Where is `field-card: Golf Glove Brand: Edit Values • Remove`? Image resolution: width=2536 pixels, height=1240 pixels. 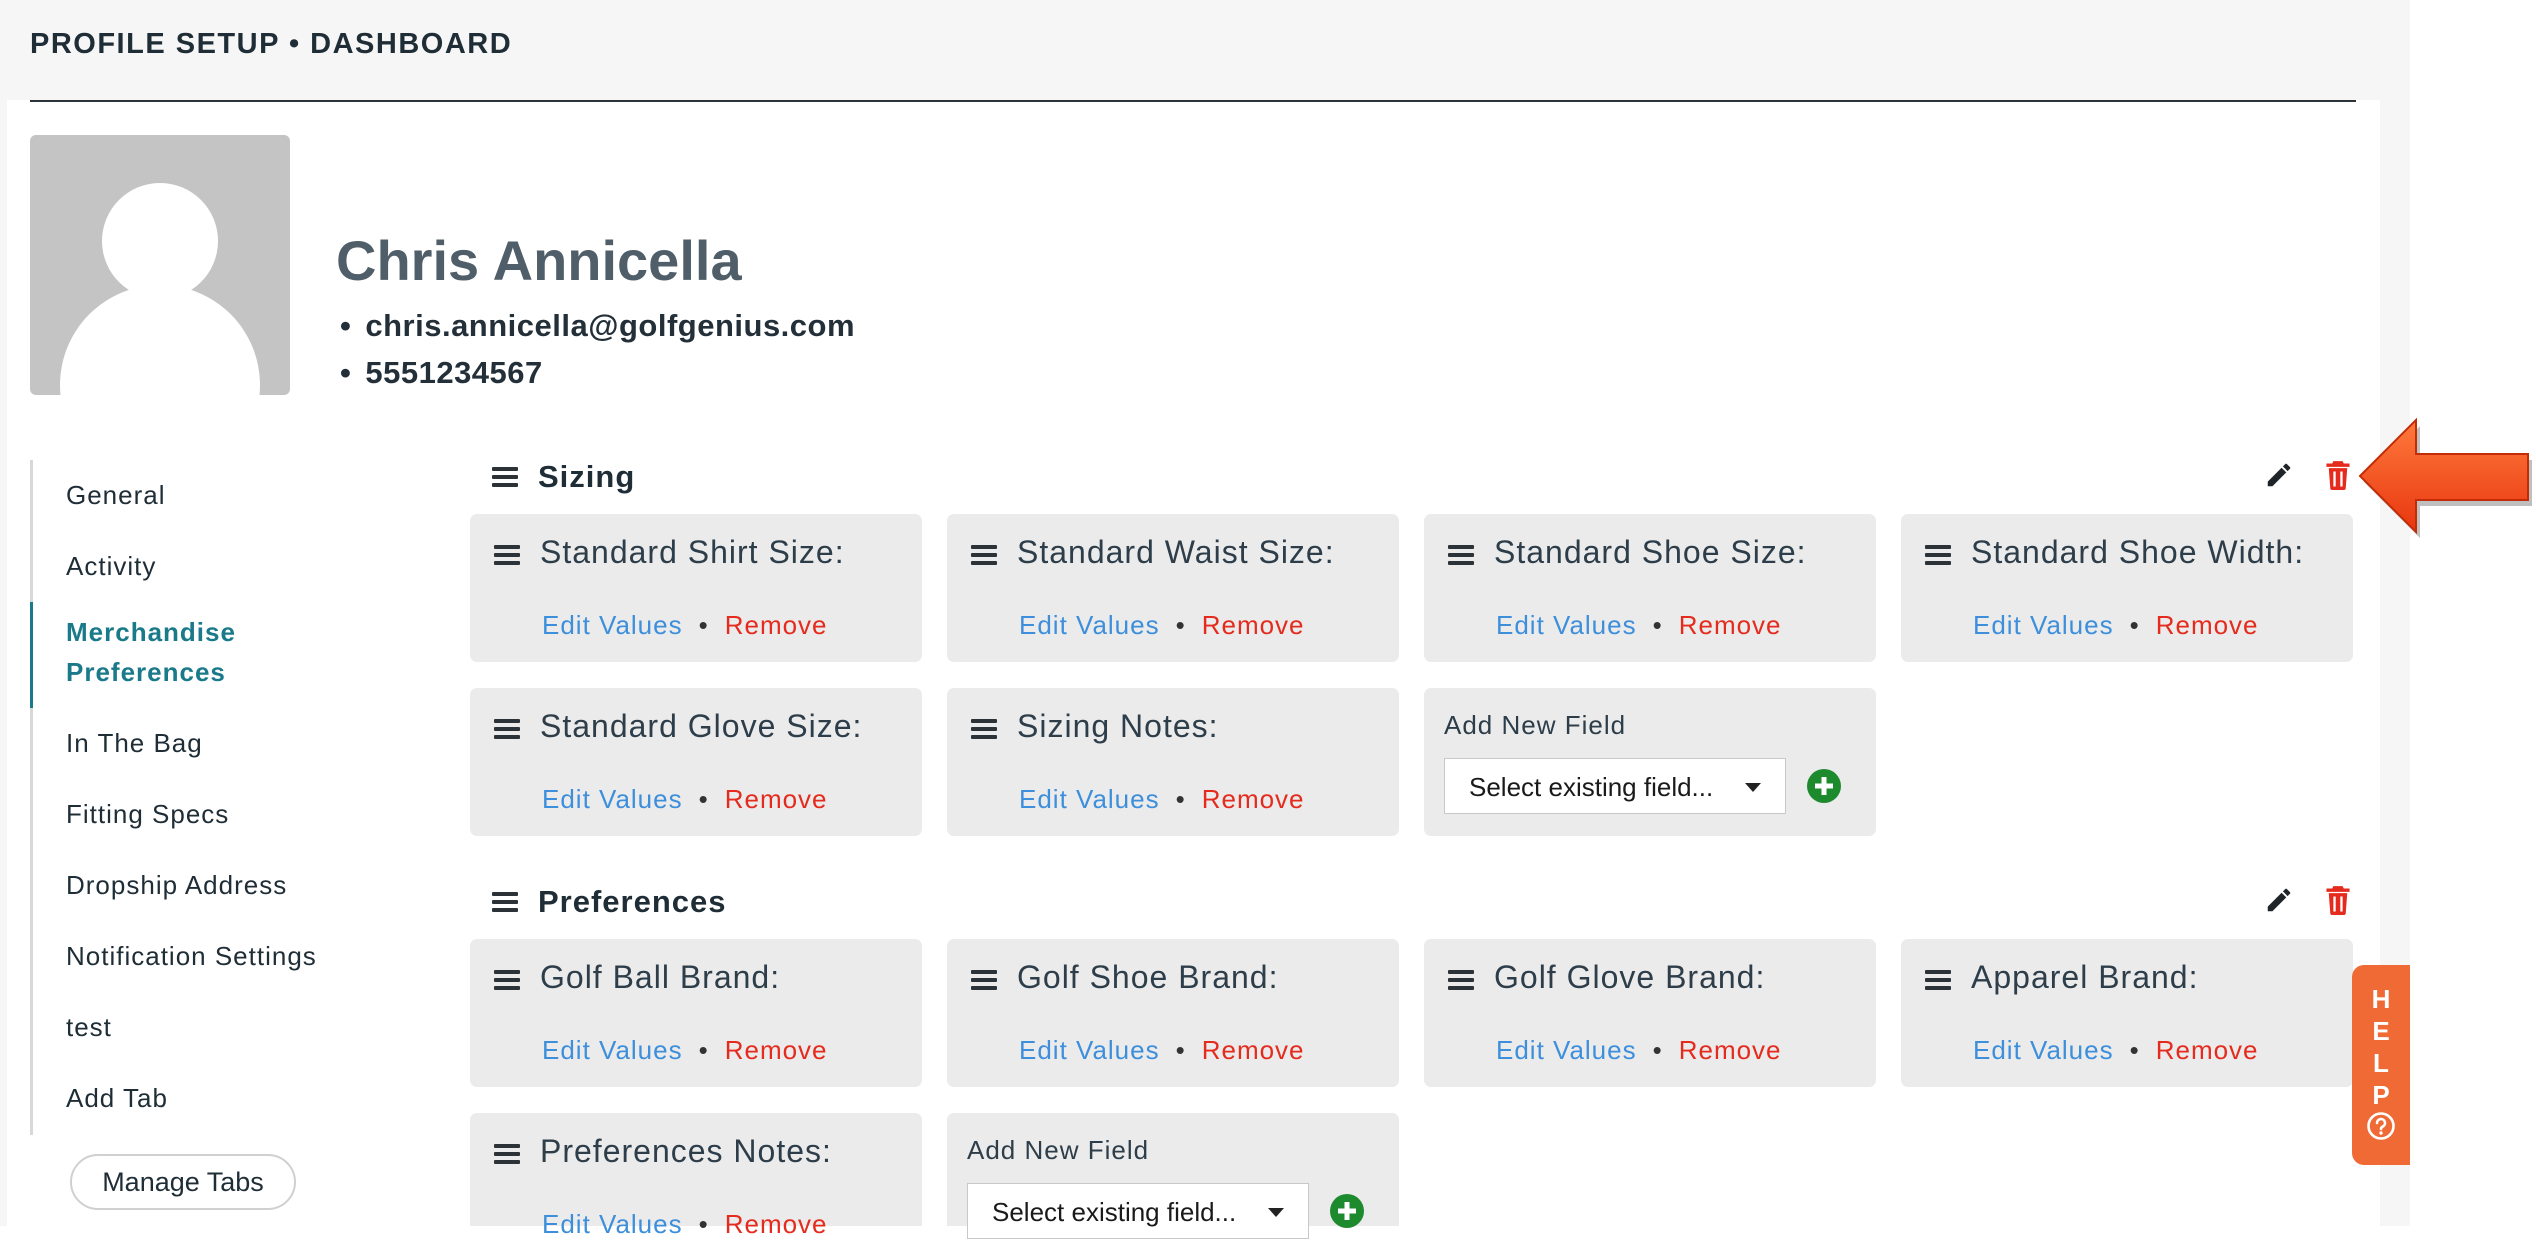 field-card: Golf Glove Brand: Edit Values • Remove is located at coordinates (1650, 1013).